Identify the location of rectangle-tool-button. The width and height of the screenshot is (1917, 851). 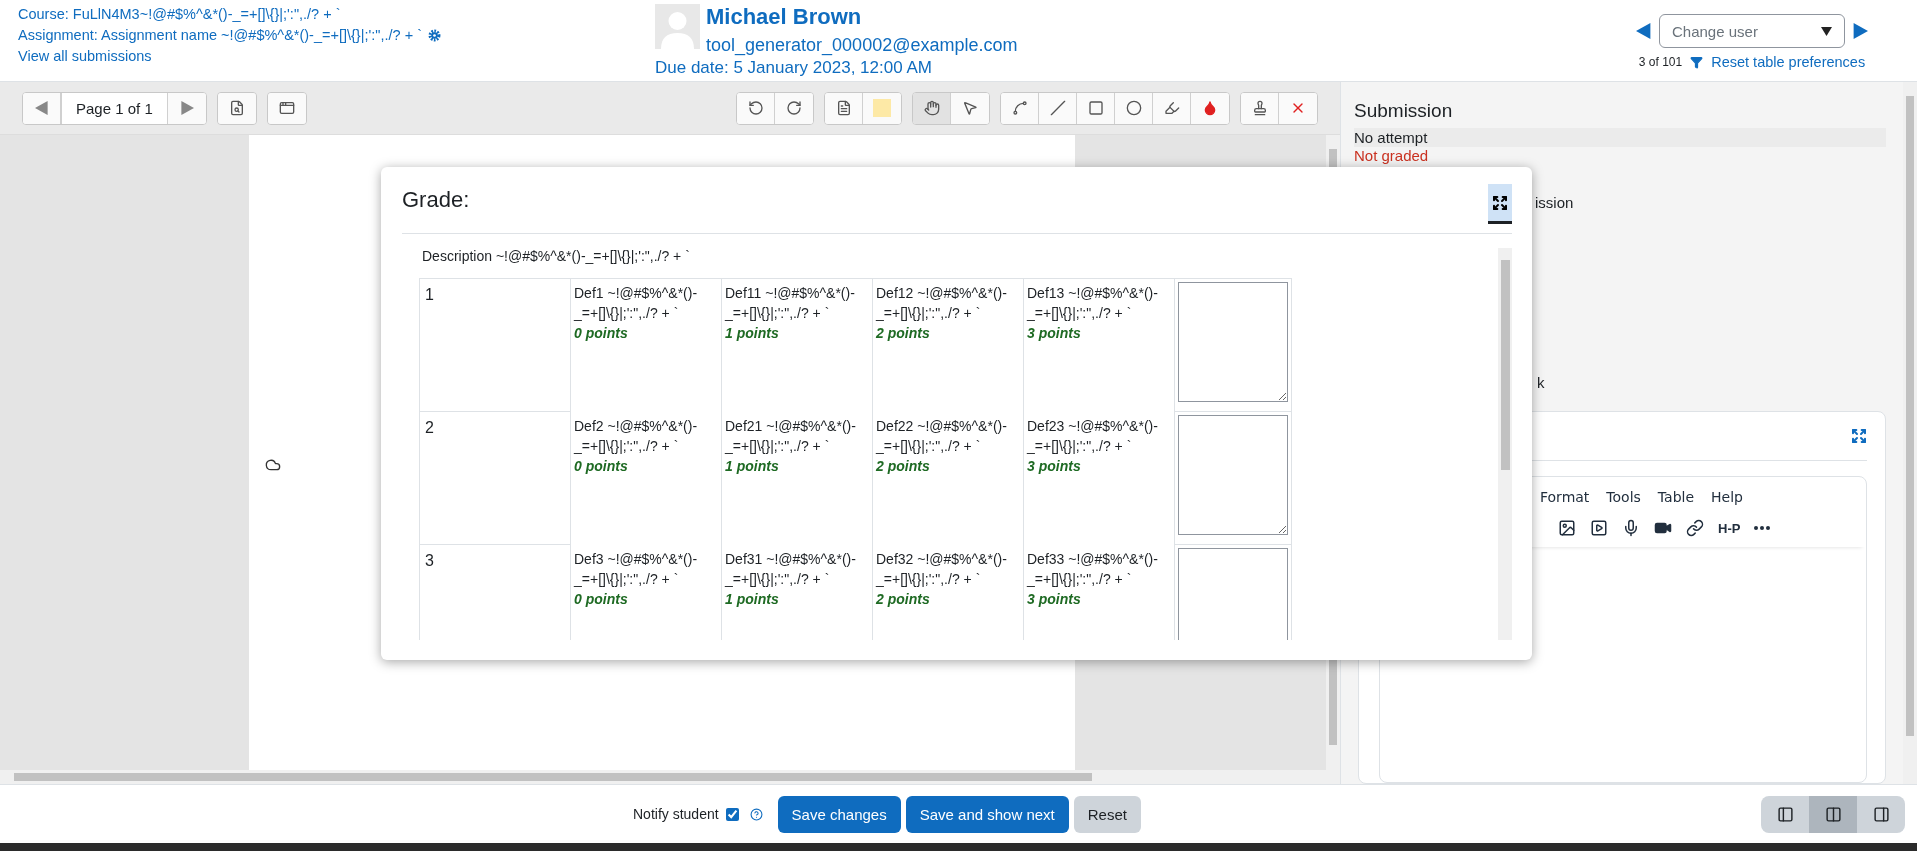
(1096, 108).